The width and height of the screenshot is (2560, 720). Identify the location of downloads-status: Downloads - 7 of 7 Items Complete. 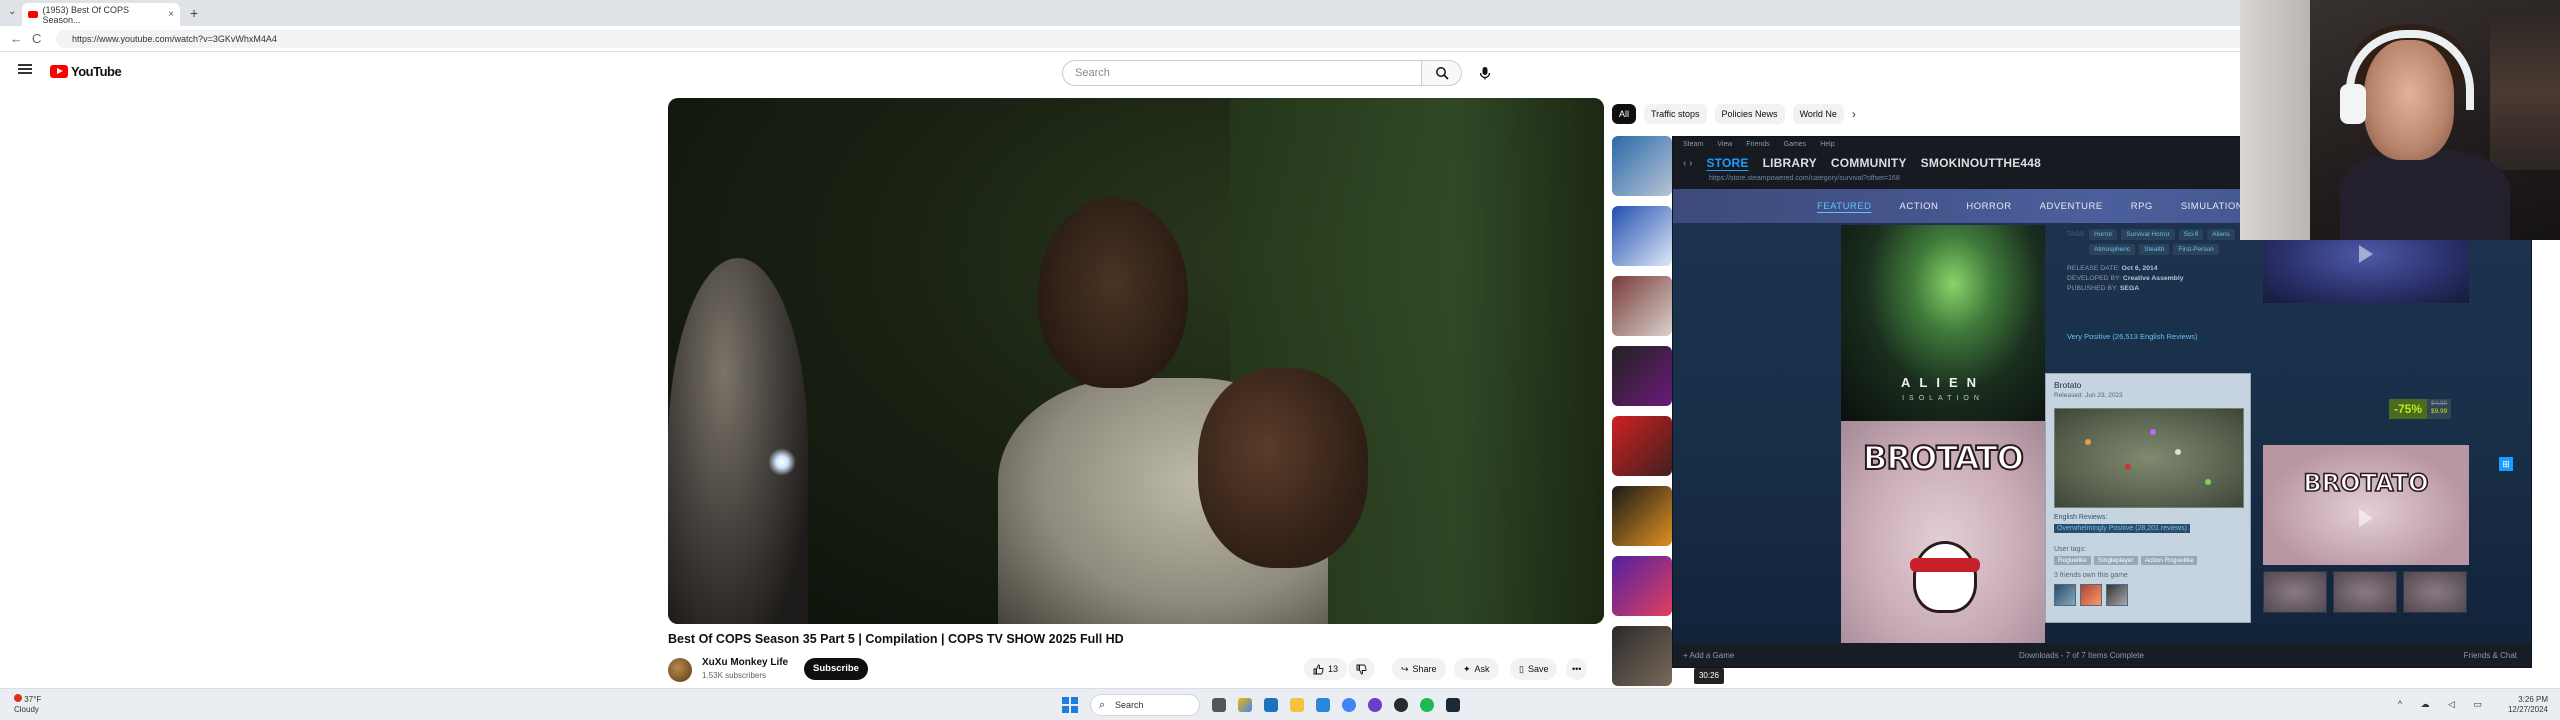
(2081, 655).